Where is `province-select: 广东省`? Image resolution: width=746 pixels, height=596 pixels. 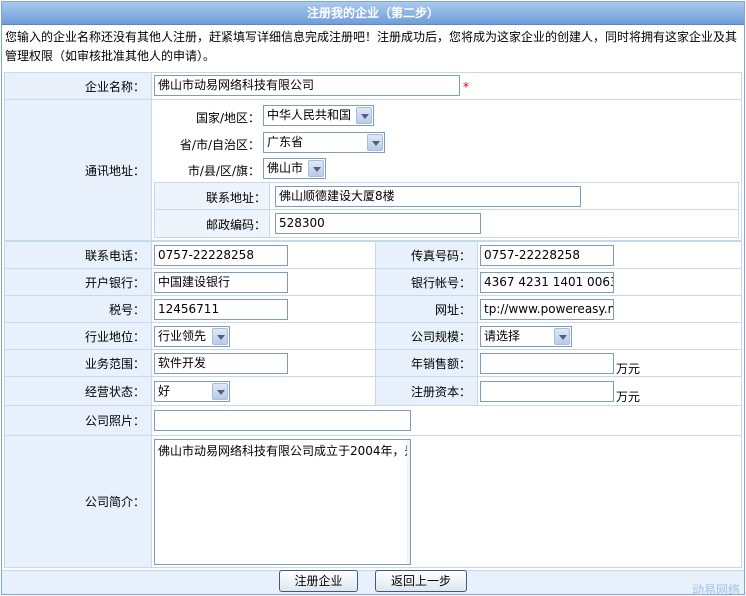 province-select: 广东省 is located at coordinates (324, 142).